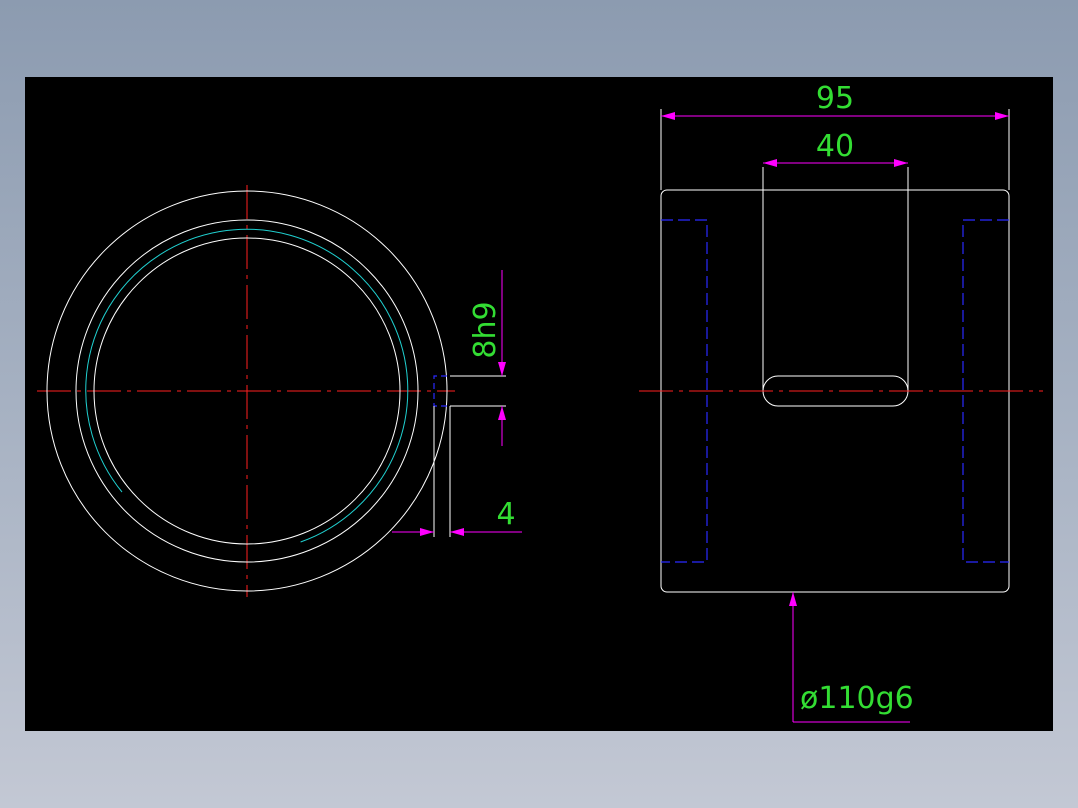  Describe the element at coordinates (505, 514) in the screenshot. I see `dimension-4: 4` at that location.